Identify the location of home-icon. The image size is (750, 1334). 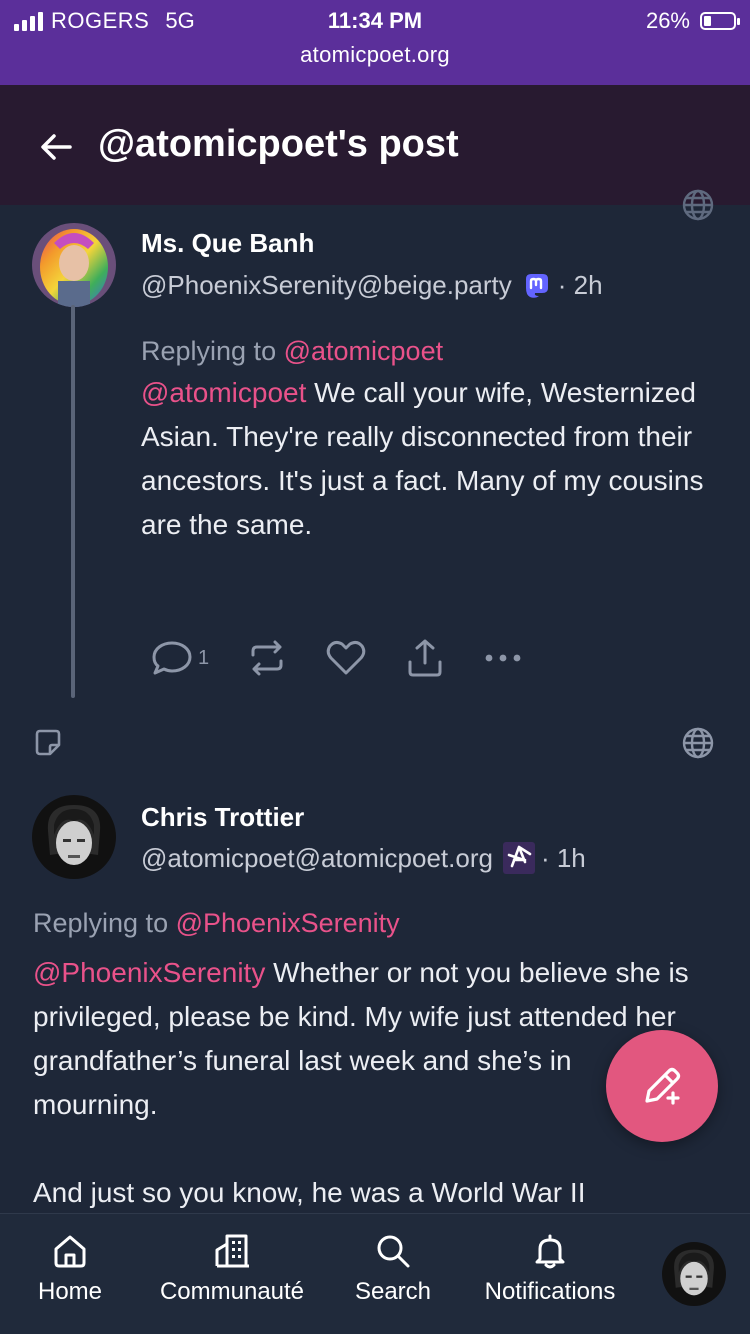
(70, 1251).